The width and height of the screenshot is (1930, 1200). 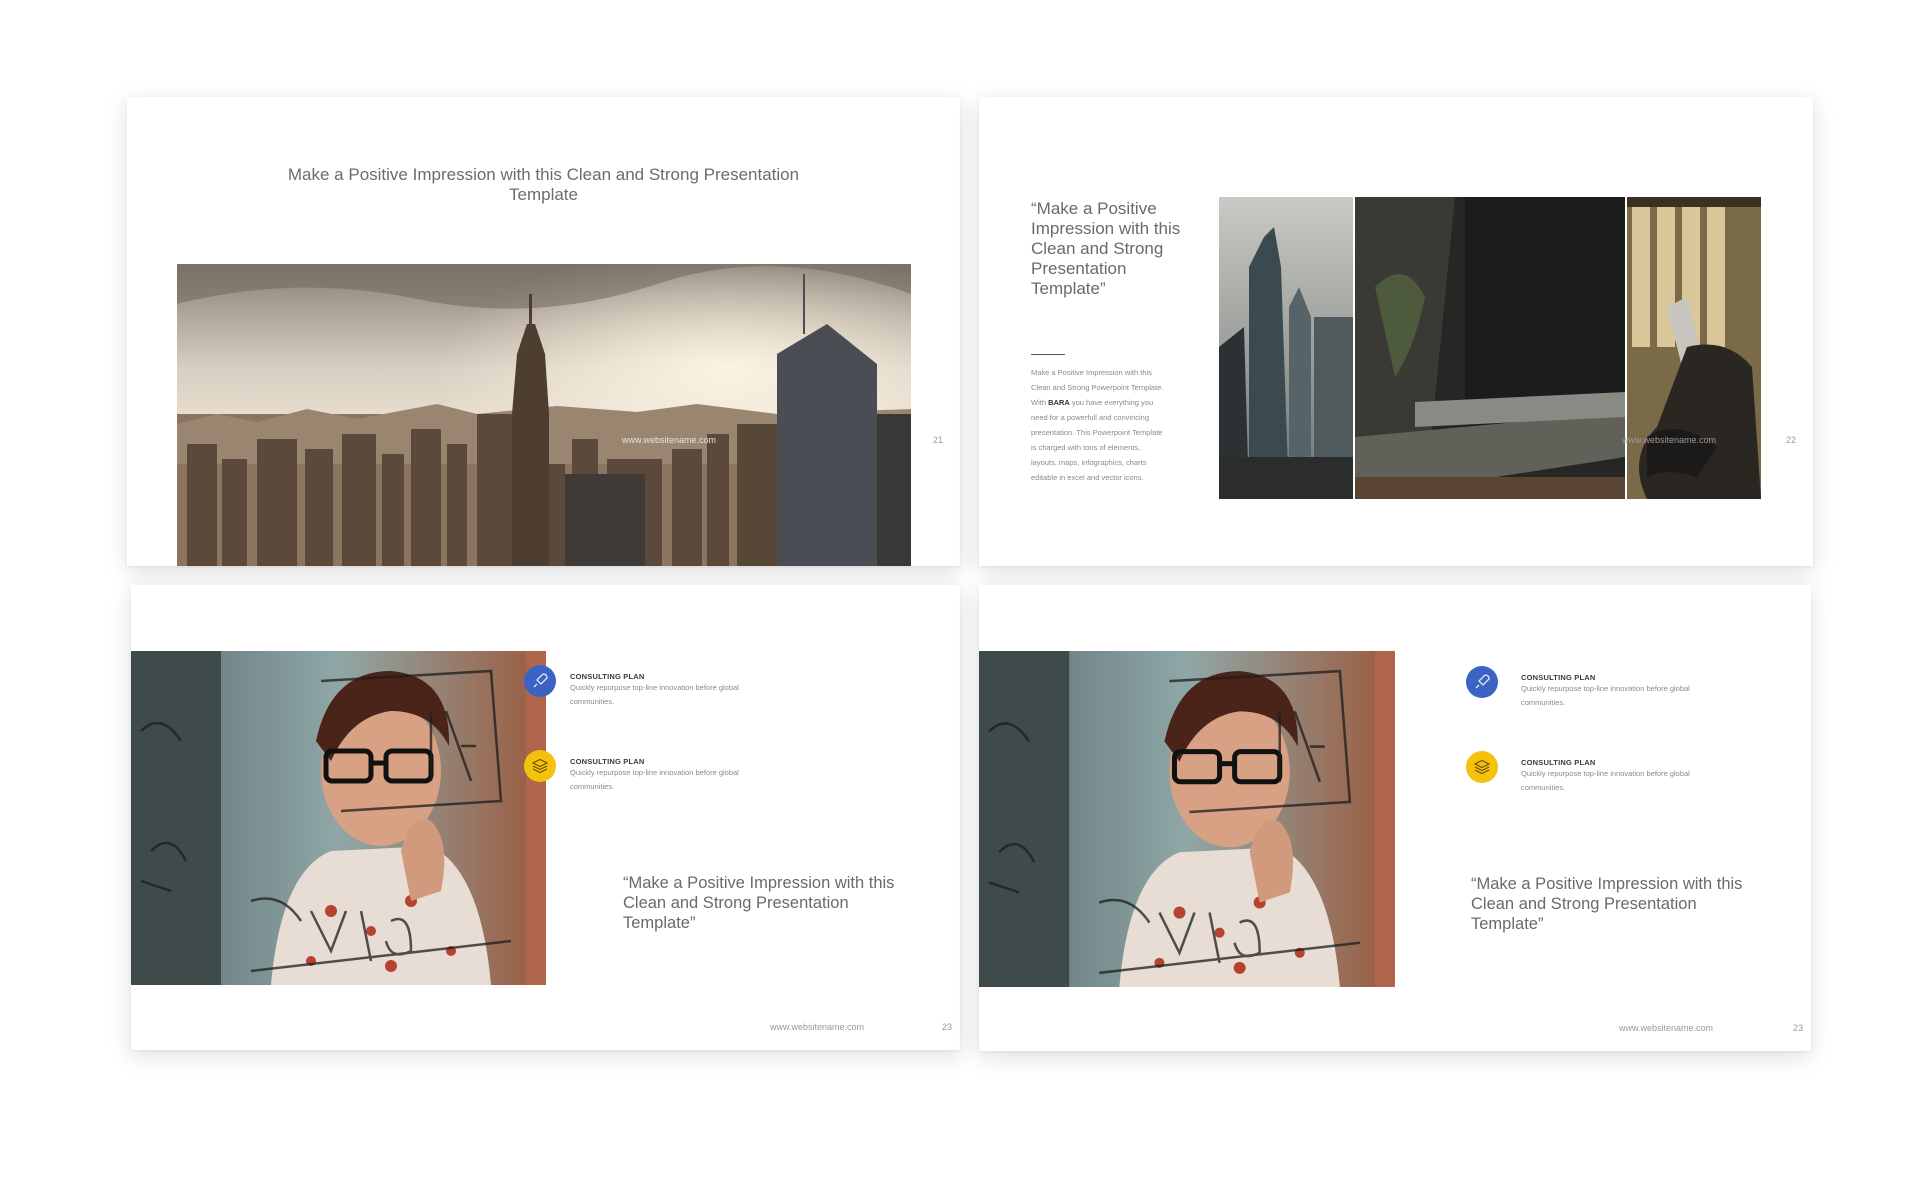 I want to click on page-number: 21, so click(x=938, y=440).